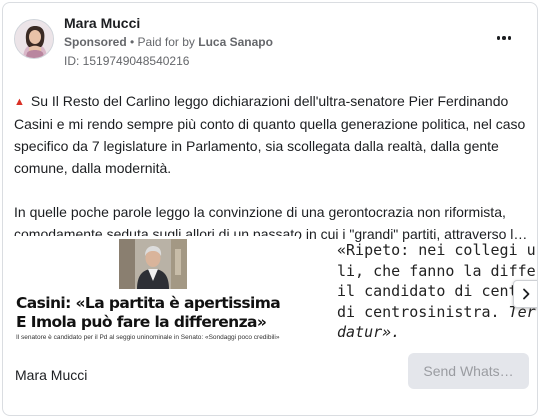 Image resolution: width=539 pixels, height=419 pixels. What do you see at coordinates (437, 332) in the screenshot?
I see `quote-line-5: datur».` at bounding box center [437, 332].